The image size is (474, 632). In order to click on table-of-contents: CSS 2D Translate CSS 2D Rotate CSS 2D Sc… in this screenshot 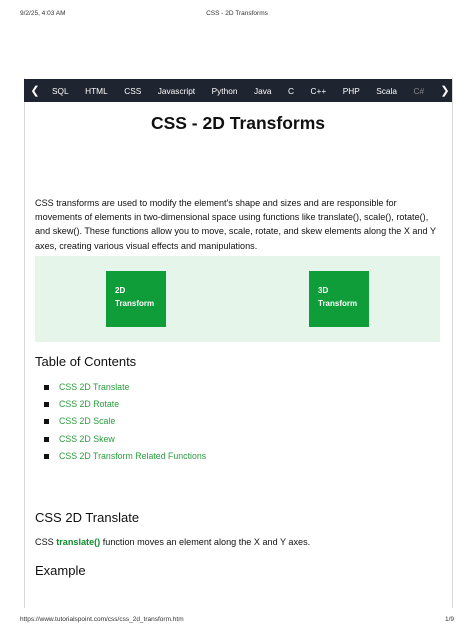, I will do `click(120, 422)`.